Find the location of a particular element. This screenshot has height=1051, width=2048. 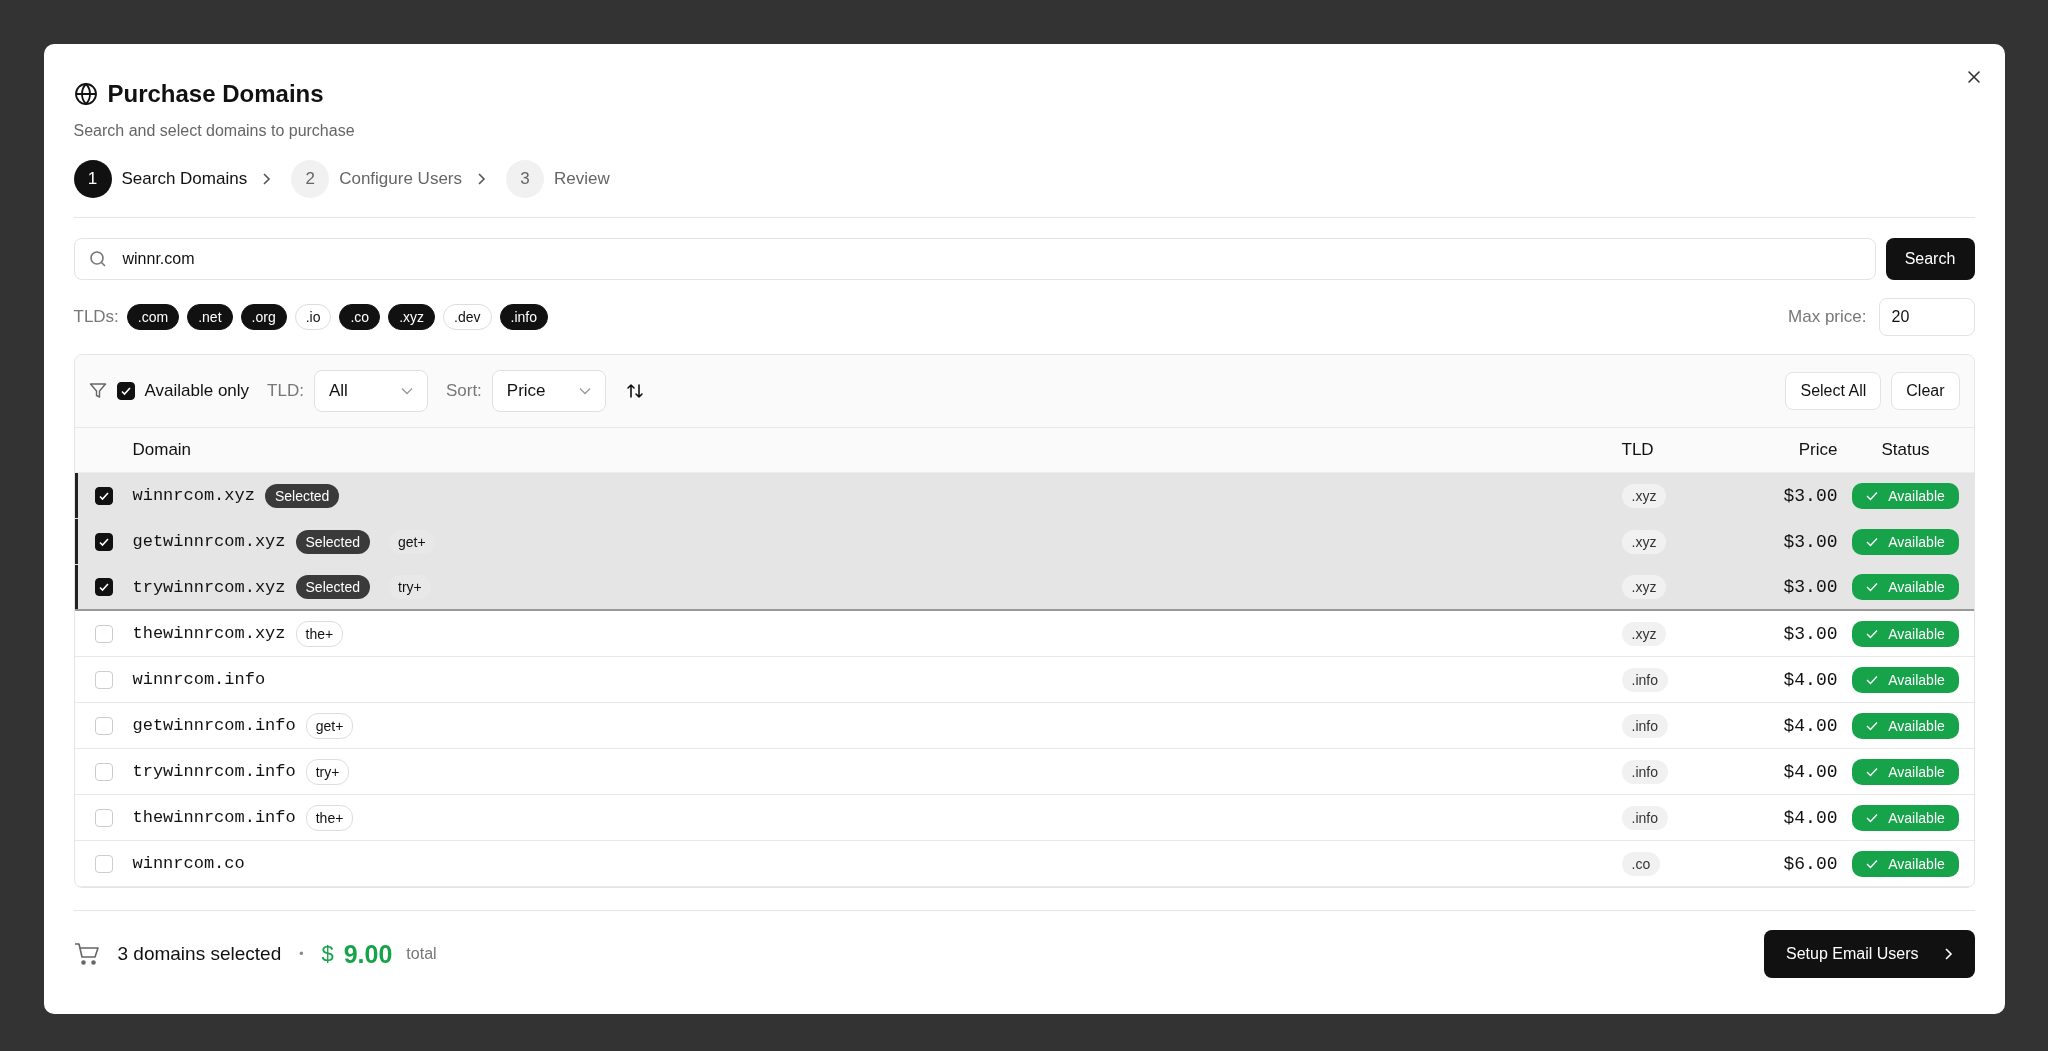

tlds-label: TLDs: is located at coordinates (96, 317).